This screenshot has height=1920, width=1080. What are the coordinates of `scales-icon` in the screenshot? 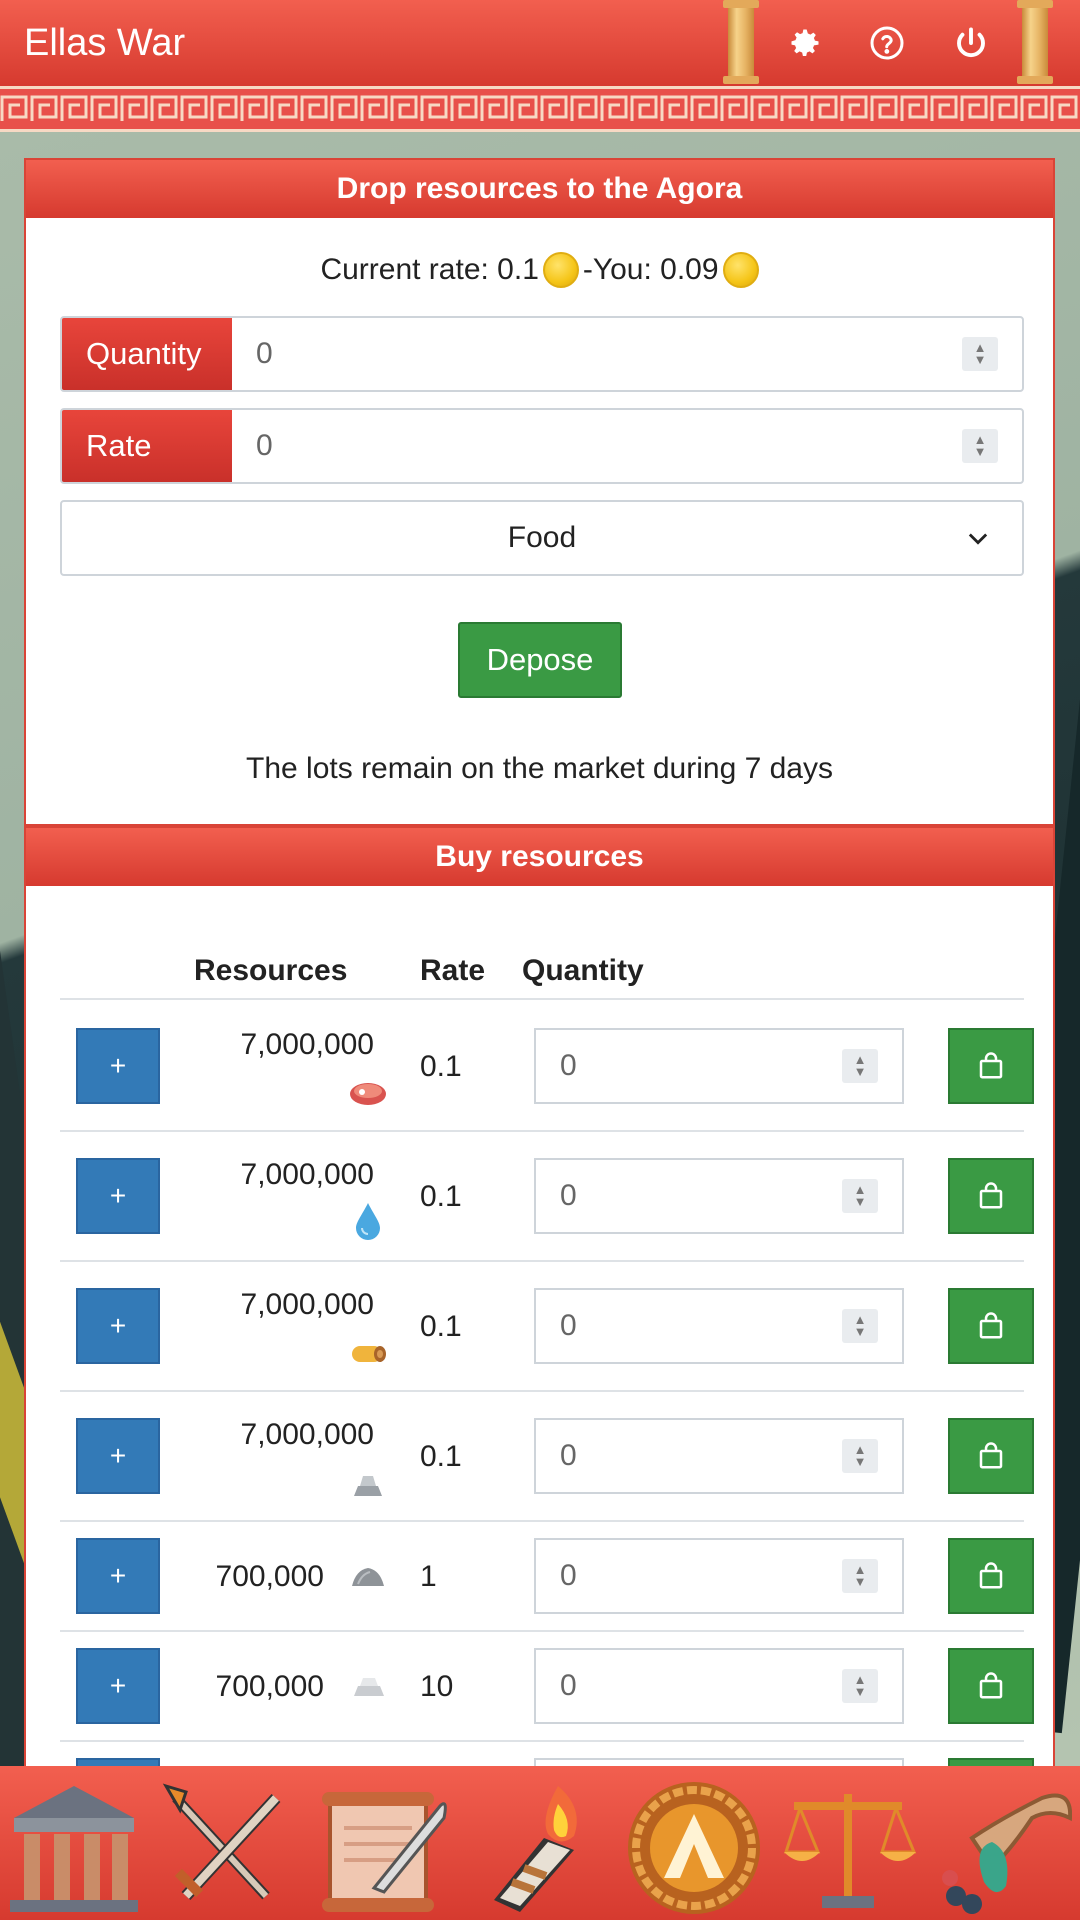 It's located at (848, 1848).